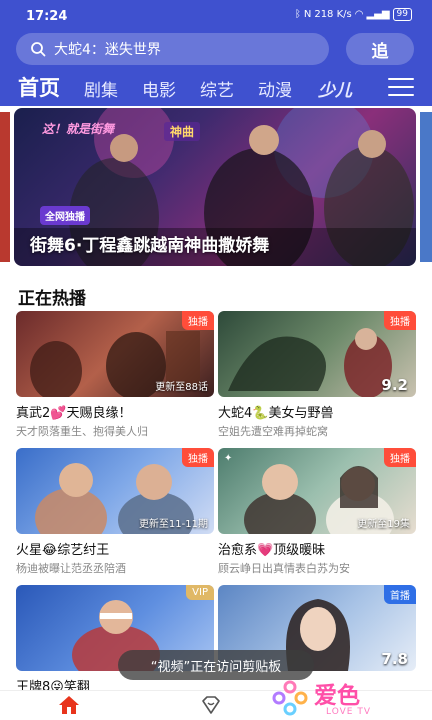  I want to click on card-title: 大蛇4🐍美女与野兽, so click(276, 413).